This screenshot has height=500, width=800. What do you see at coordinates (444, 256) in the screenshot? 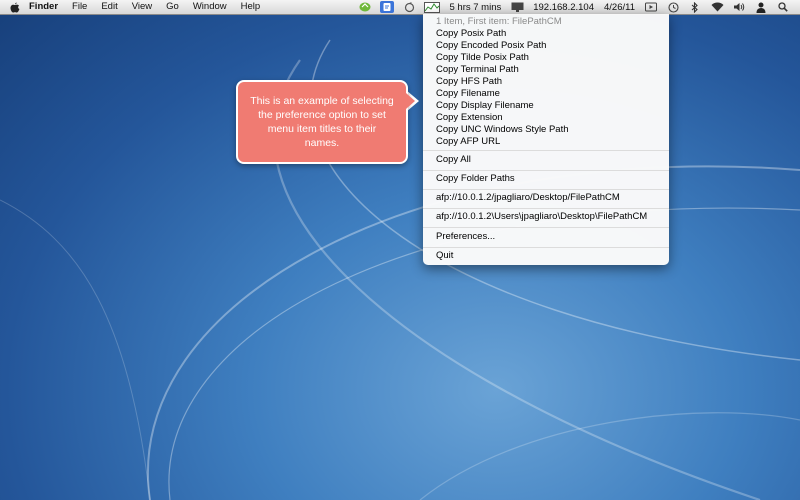
I see `menu-item-quit: Quit` at bounding box center [444, 256].